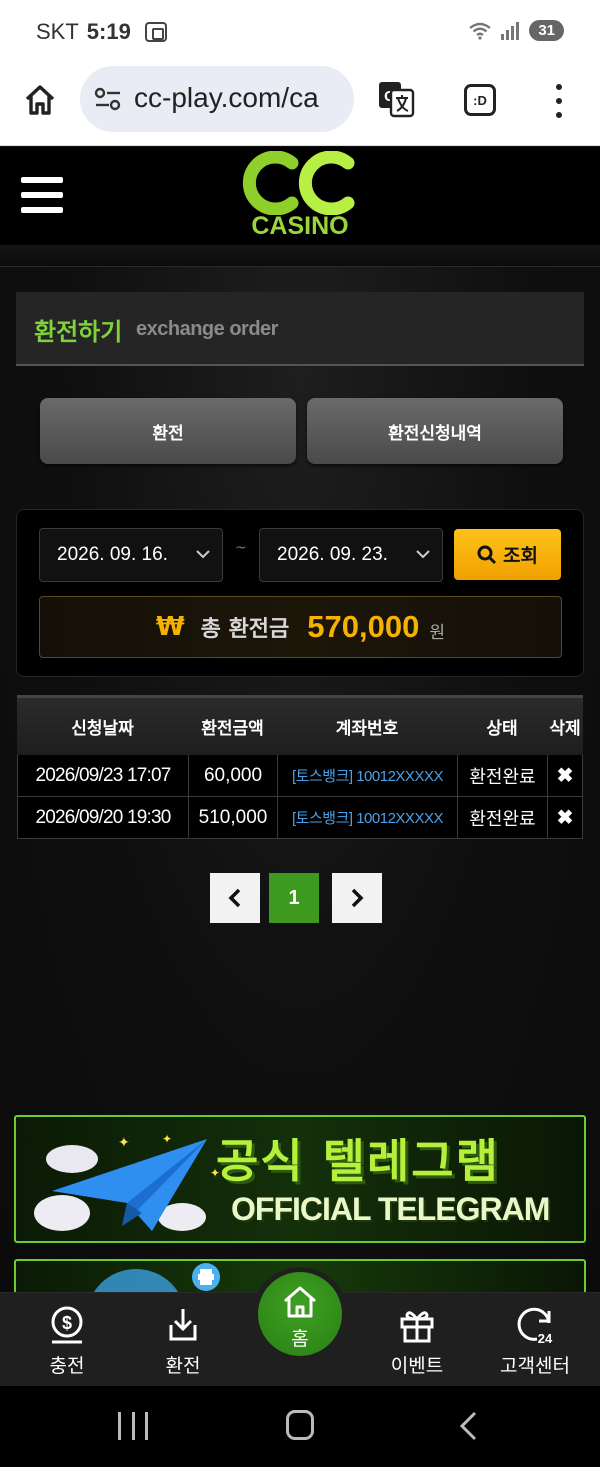 Image resolution: width=600 pixels, height=1467 pixels. I want to click on start-date-value: 2026. 09. 16., so click(112, 554).